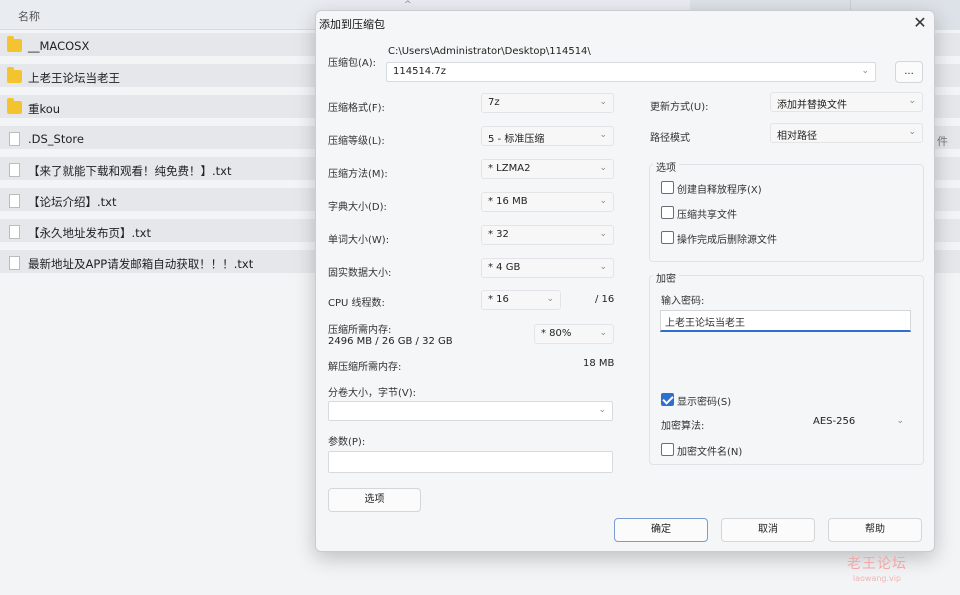 This screenshot has height=595, width=960. I want to click on archive-name-value: 114514.7z, so click(419, 71).